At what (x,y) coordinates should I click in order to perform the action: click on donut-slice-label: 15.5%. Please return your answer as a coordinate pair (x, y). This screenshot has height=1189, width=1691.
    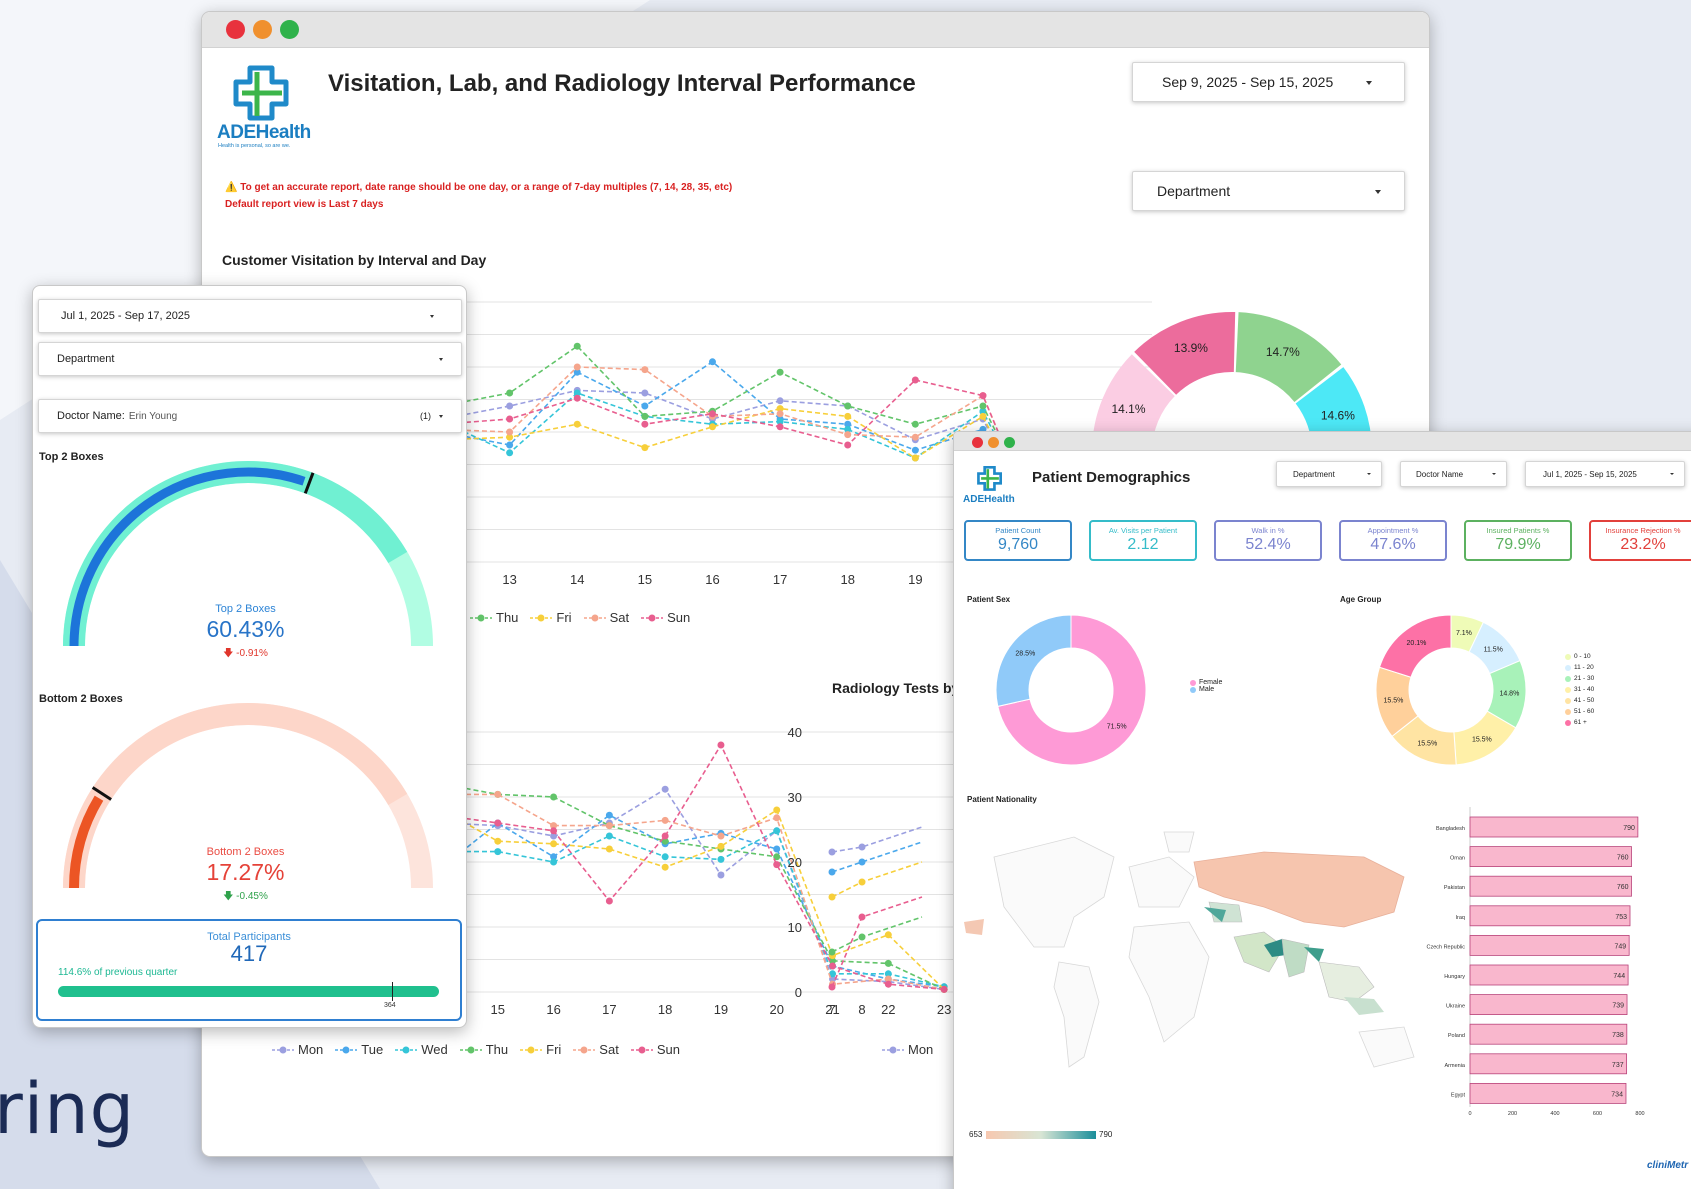
    Looking at the image, I should click on (1394, 700).